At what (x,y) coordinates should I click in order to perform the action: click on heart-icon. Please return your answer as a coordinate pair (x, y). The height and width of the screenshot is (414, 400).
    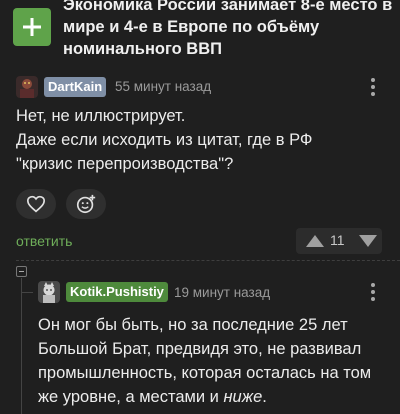
    Looking at the image, I should click on (36, 204).